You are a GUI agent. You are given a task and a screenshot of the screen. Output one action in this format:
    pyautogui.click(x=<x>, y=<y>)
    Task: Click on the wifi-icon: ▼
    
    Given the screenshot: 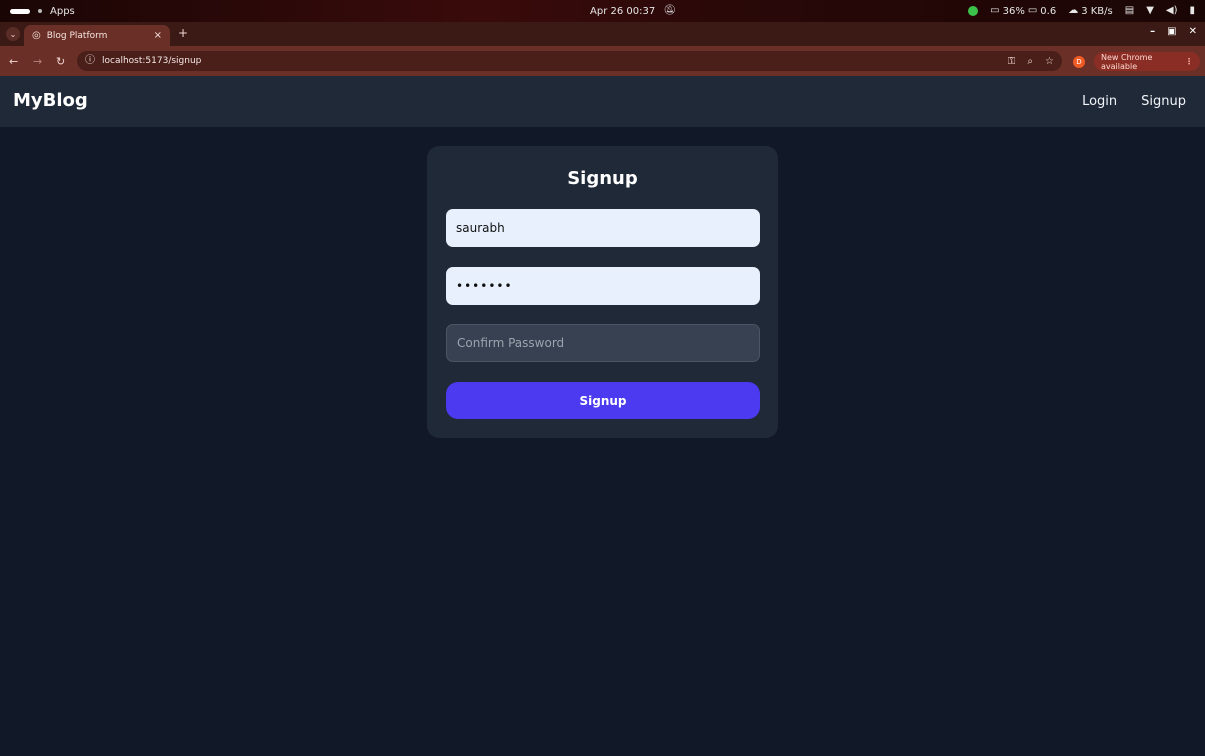 What is the action you would take?
    pyautogui.click(x=1150, y=11)
    